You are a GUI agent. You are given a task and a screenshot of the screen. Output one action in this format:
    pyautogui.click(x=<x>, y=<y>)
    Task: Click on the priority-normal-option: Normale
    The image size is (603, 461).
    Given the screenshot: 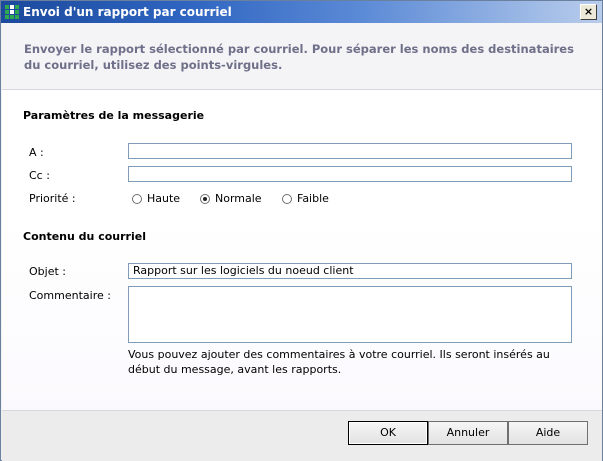 What is the action you would take?
    pyautogui.click(x=231, y=198)
    